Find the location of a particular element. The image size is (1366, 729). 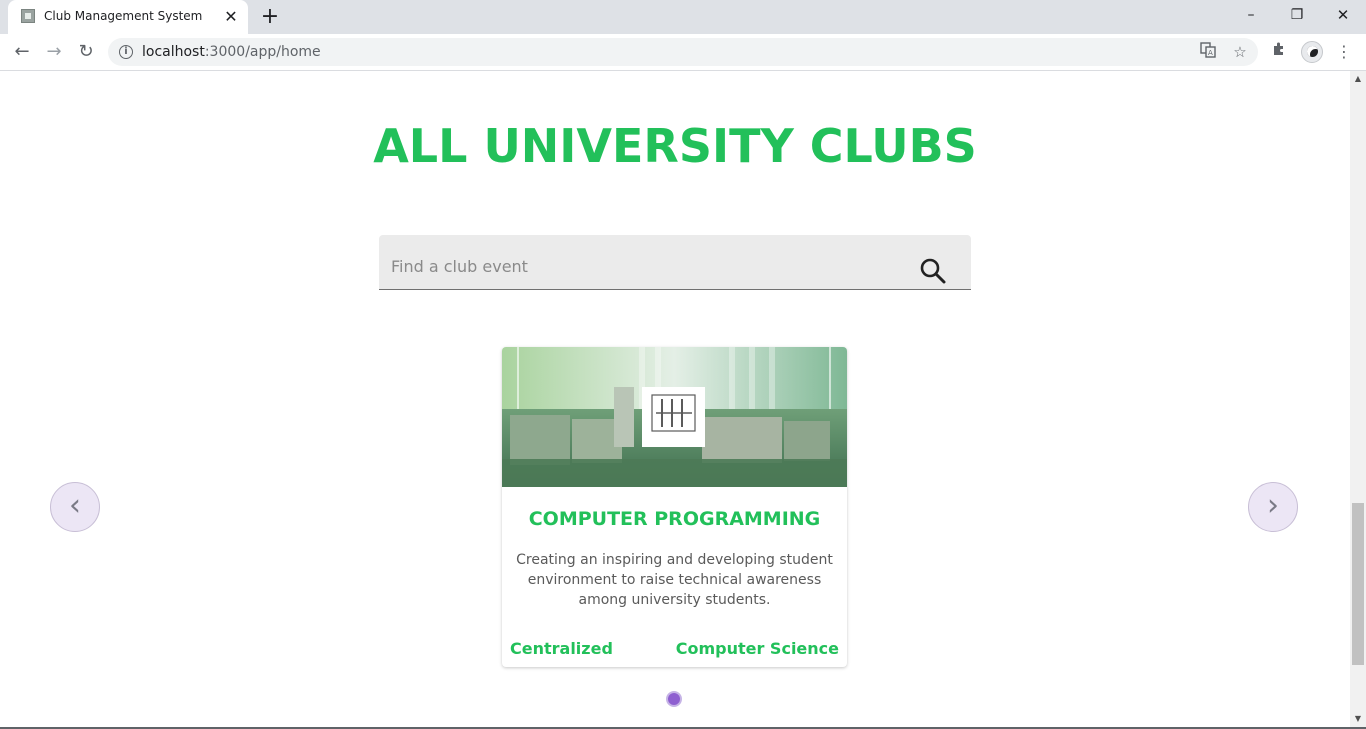

address-bar: i localhost:3000/app/home A ☆ is located at coordinates (683, 52).